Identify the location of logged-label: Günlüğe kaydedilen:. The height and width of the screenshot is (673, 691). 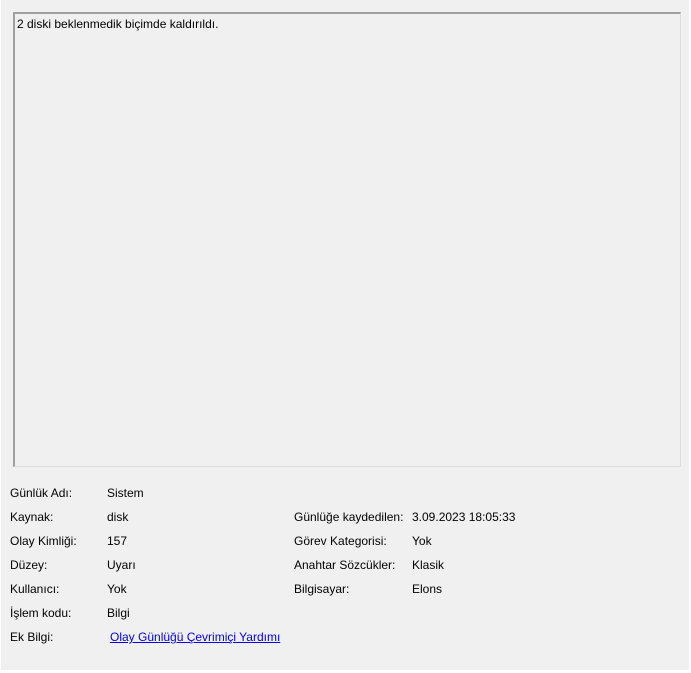
(349, 517).